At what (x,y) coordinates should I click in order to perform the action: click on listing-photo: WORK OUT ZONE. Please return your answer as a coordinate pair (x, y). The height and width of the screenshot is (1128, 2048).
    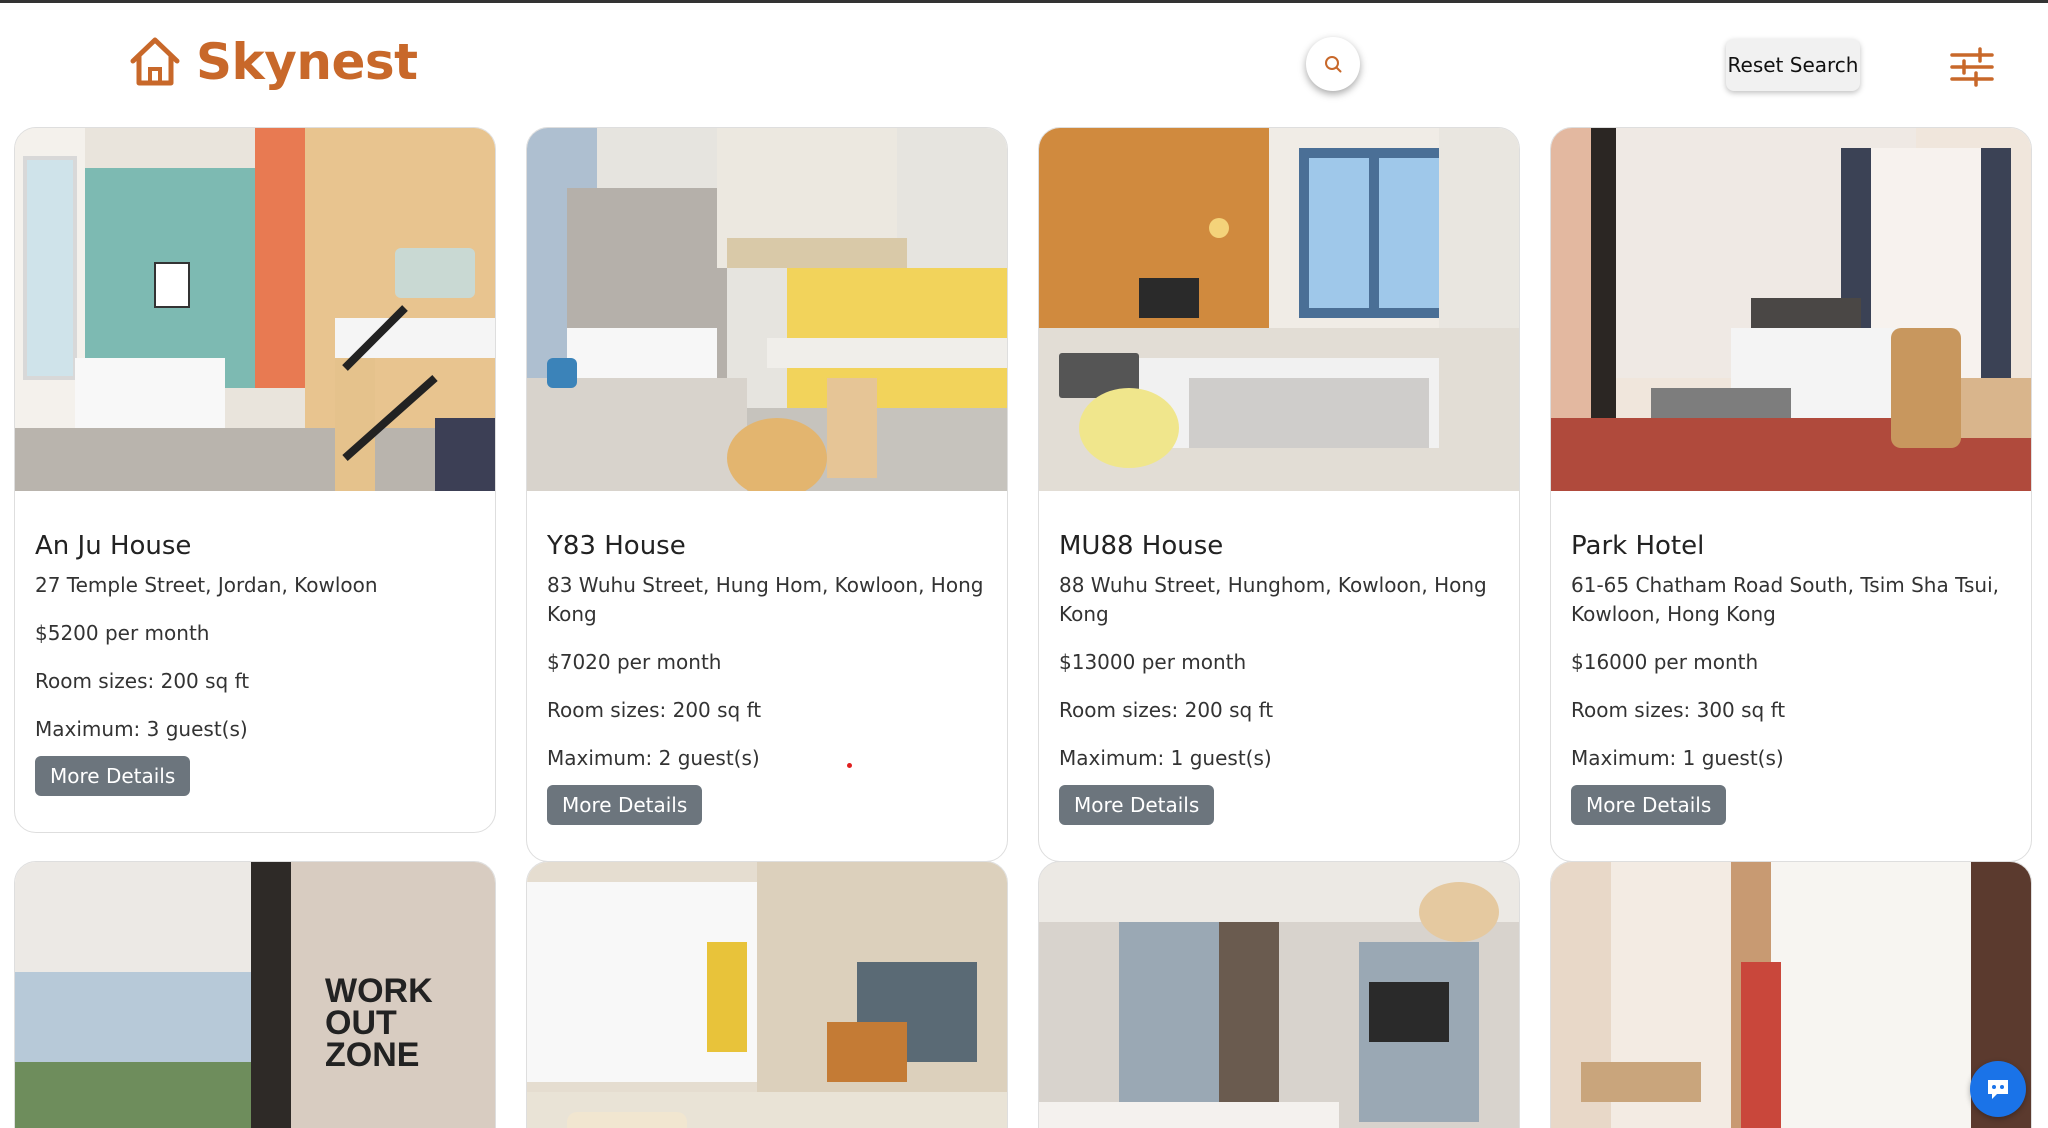
    Looking at the image, I should click on (255, 995).